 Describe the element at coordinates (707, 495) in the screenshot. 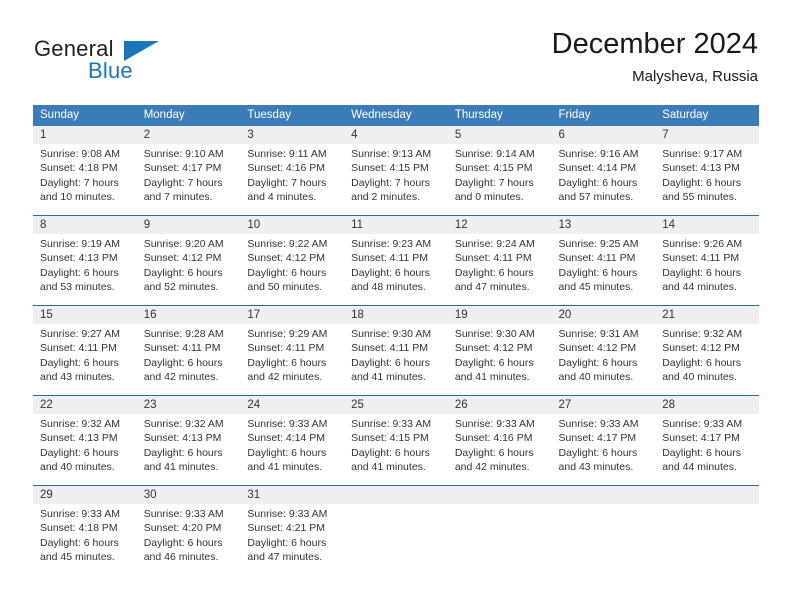

I see `day-number` at that location.